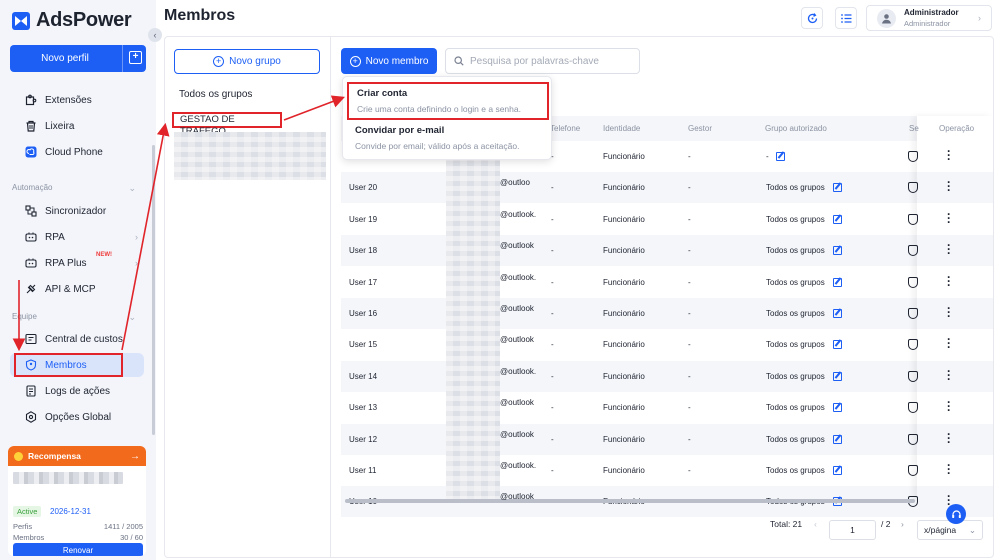  Describe the element at coordinates (815, 524) in the screenshot. I see `prev-page-icon: ‹` at that location.